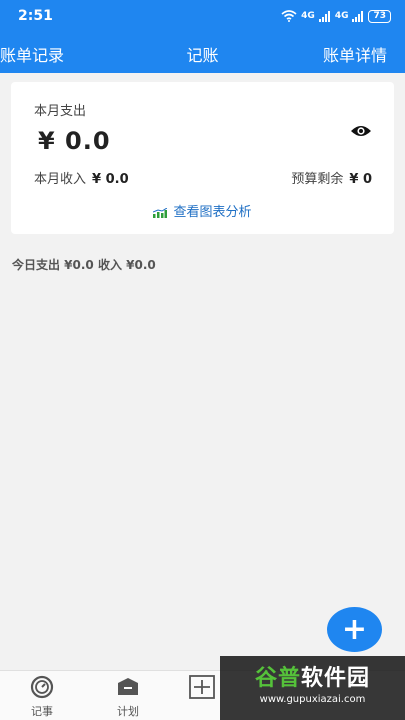 This screenshot has width=405, height=720. I want to click on plus-icon: +, so click(354, 629).